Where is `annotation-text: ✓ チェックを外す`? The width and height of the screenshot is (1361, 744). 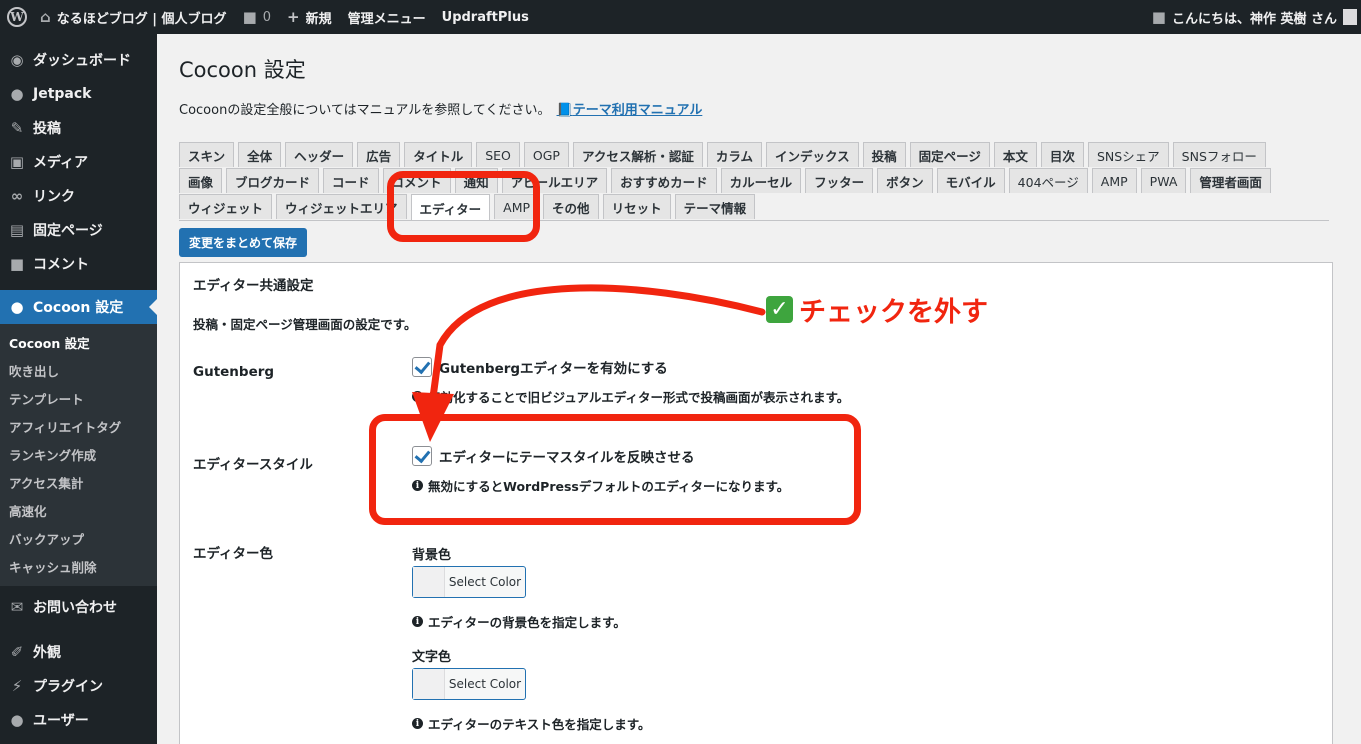
annotation-text: ✓ チェックを外す is located at coordinates (877, 309).